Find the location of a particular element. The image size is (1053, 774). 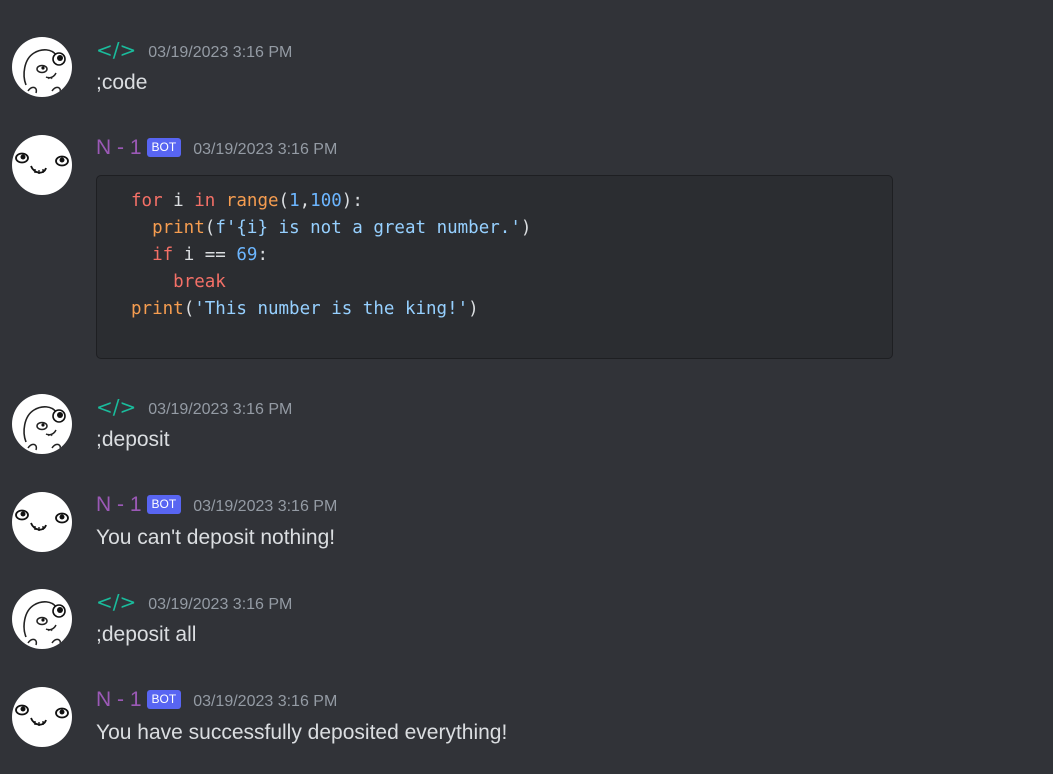

code-line: for i in range(1,100): is located at coordinates (247, 201).